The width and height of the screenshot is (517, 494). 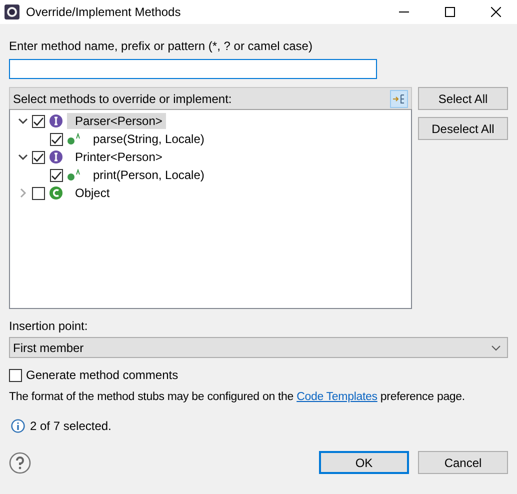 I want to click on status-text: 2 of 7 selected., so click(x=71, y=426).